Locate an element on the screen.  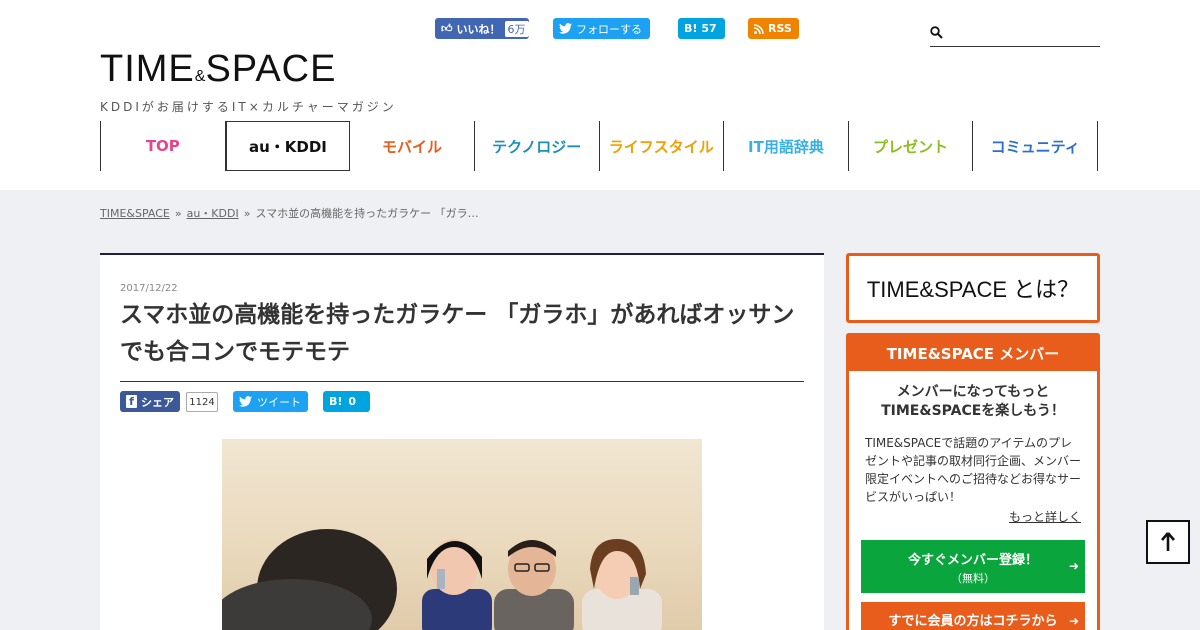
nav-label: コミュニティ is located at coordinates (1035, 146).